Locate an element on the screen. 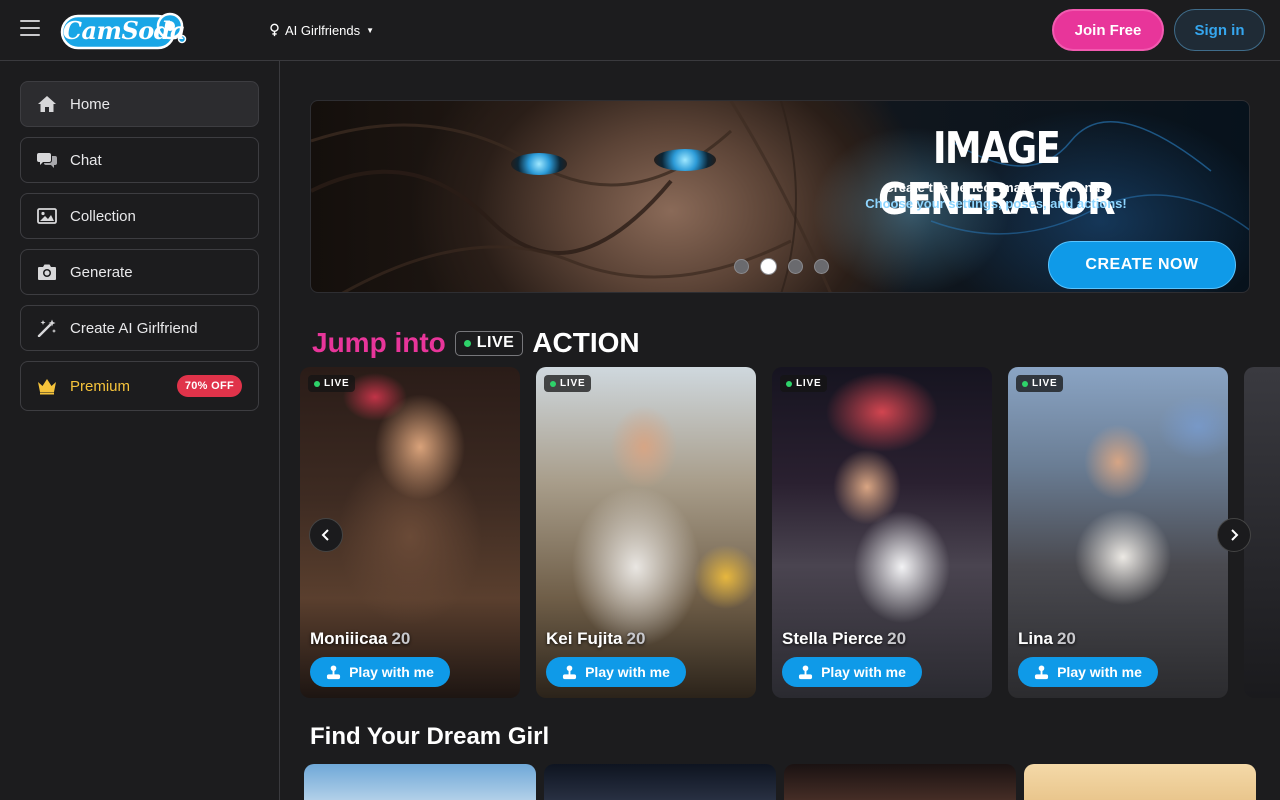 Image resolution: width=1280 pixels, height=800 pixels. carousel-prev-button is located at coordinates (326, 535).